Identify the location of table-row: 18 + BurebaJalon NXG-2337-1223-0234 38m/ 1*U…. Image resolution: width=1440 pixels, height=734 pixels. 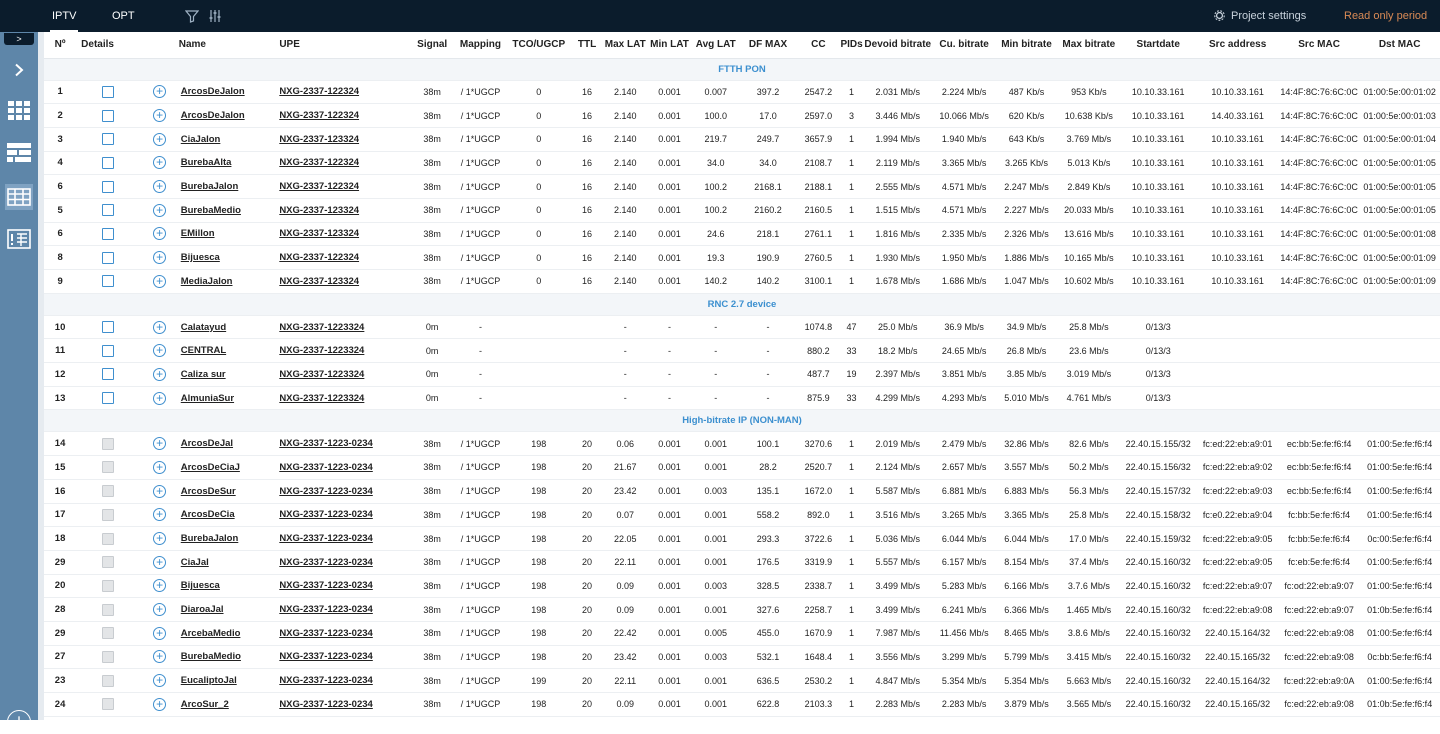
(742, 538).